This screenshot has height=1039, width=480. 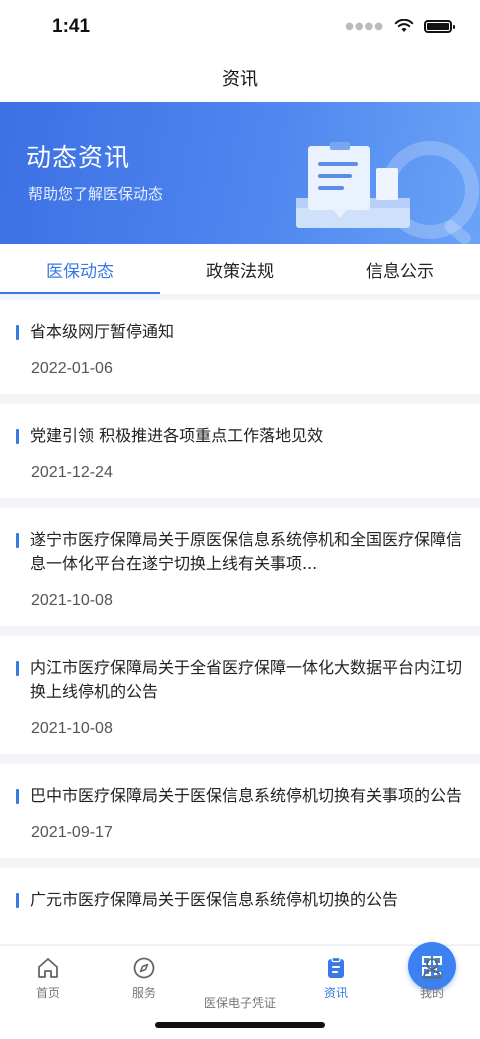 What do you see at coordinates (240, 928) in the screenshot?
I see `news-date` at bounding box center [240, 928].